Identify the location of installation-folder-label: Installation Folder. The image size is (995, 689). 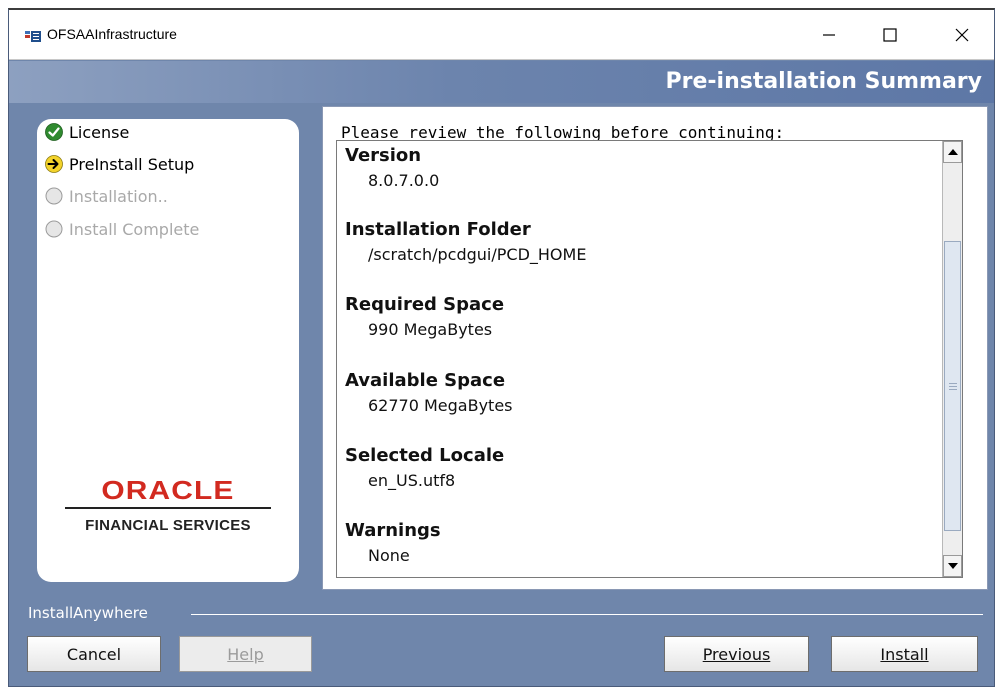
(438, 229).